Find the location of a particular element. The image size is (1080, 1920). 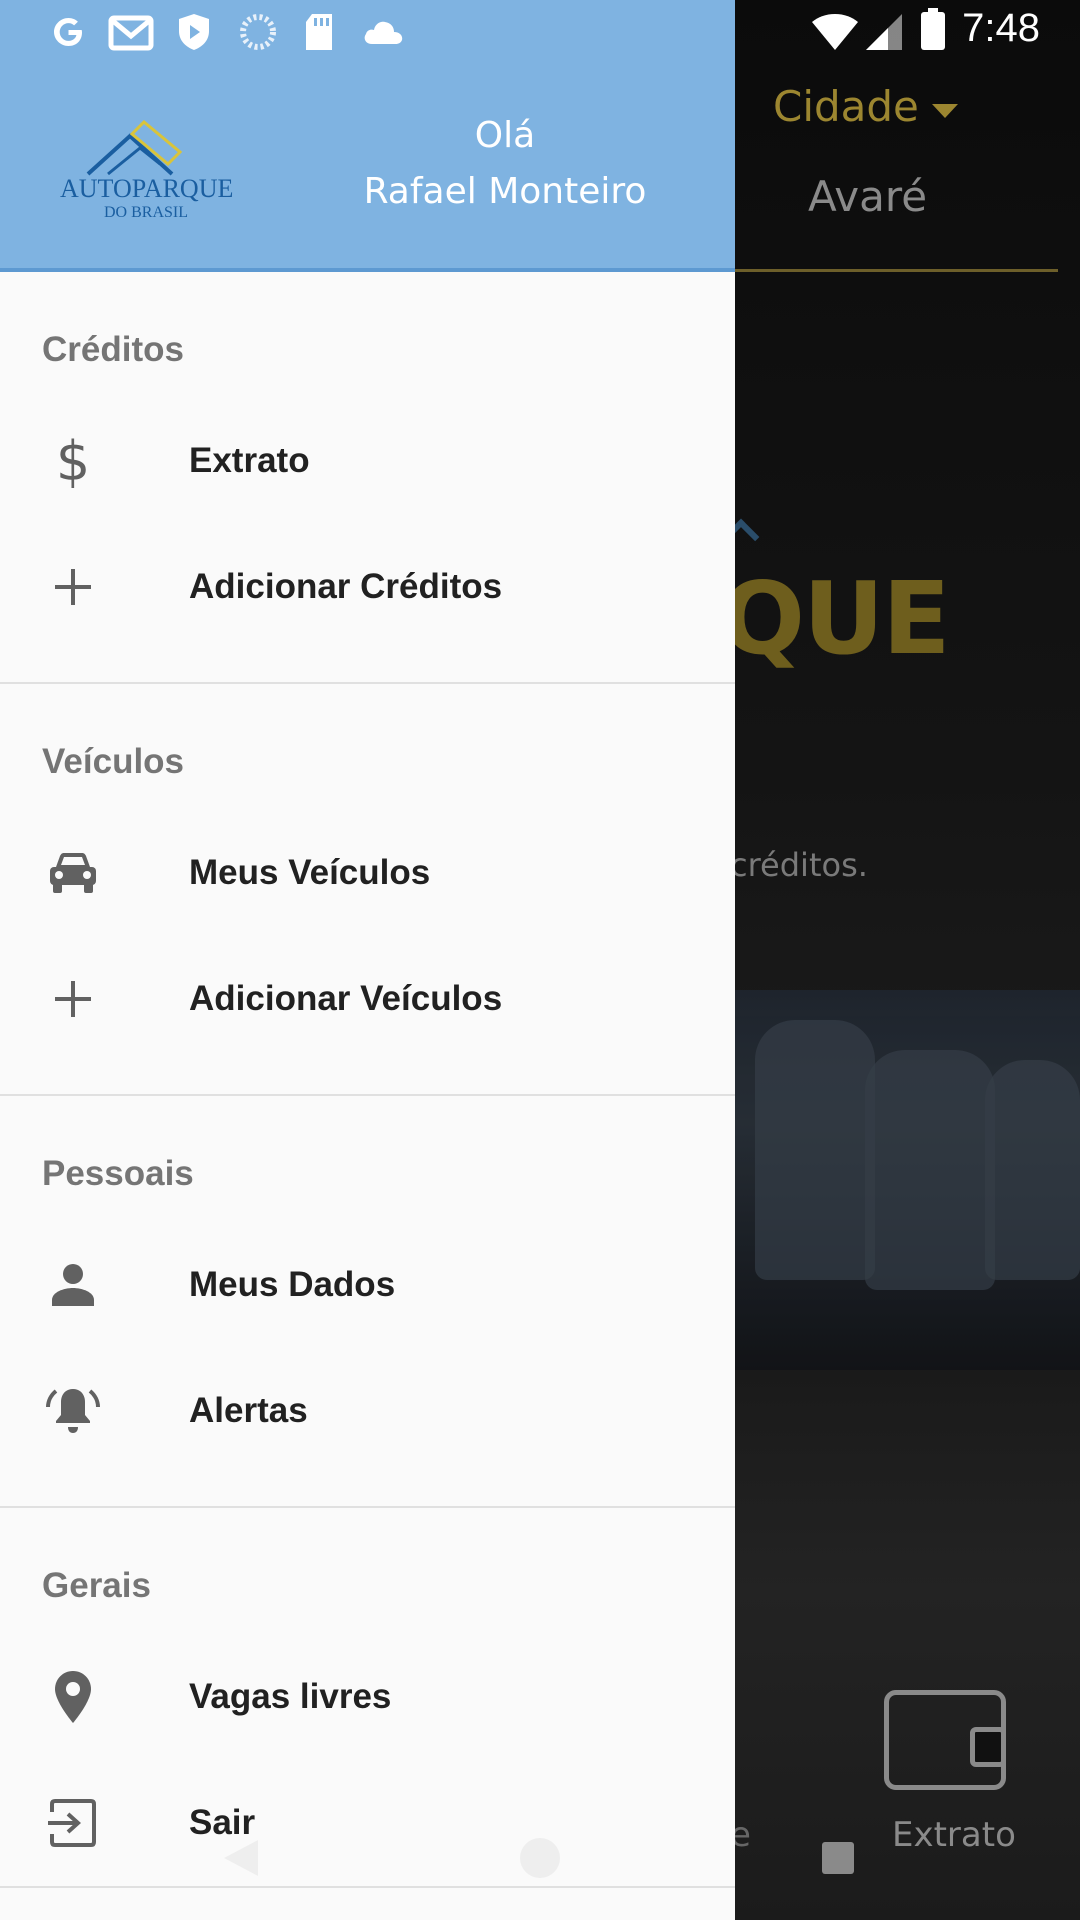

sd-card-icon is located at coordinates (319, 32).